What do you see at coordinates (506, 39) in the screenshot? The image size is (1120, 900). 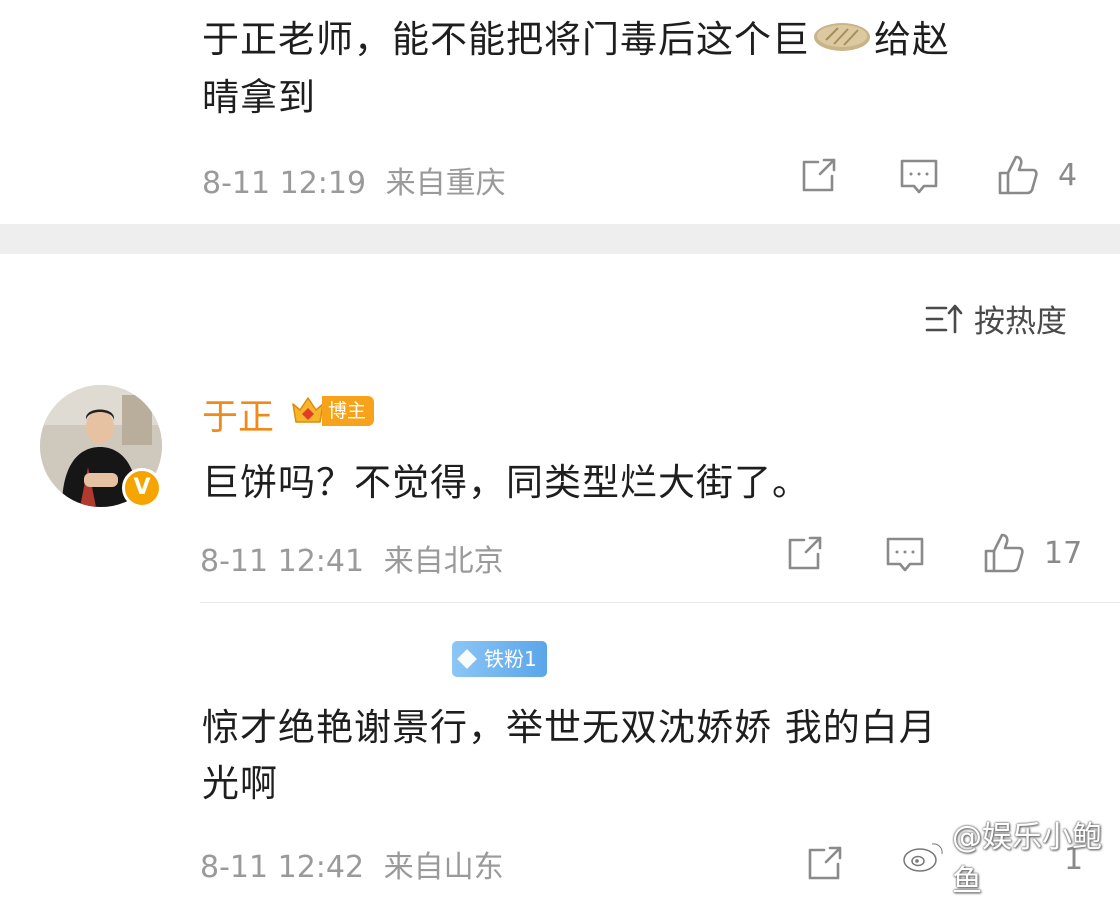 I see `comment-1-line-1-start: 于正老师，能不能把将门毒后这个巨` at bounding box center [506, 39].